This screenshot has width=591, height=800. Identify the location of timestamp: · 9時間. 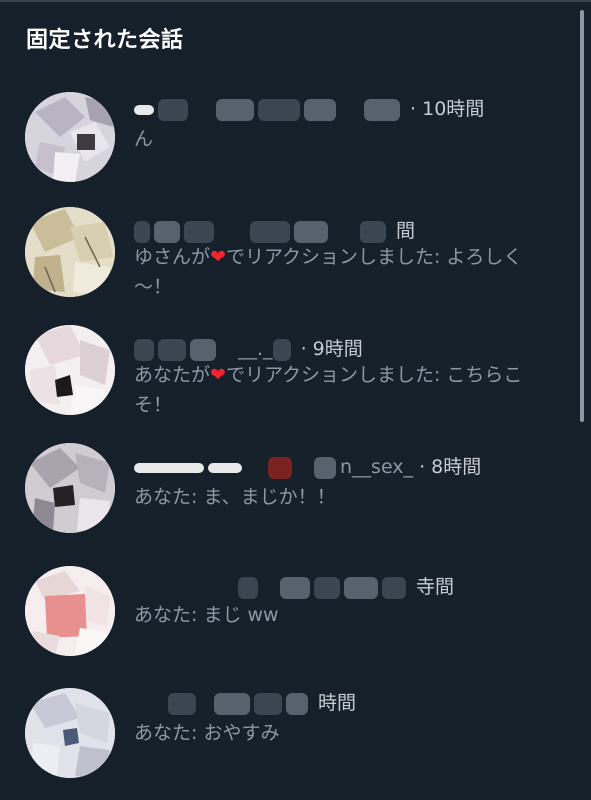
(331, 349).